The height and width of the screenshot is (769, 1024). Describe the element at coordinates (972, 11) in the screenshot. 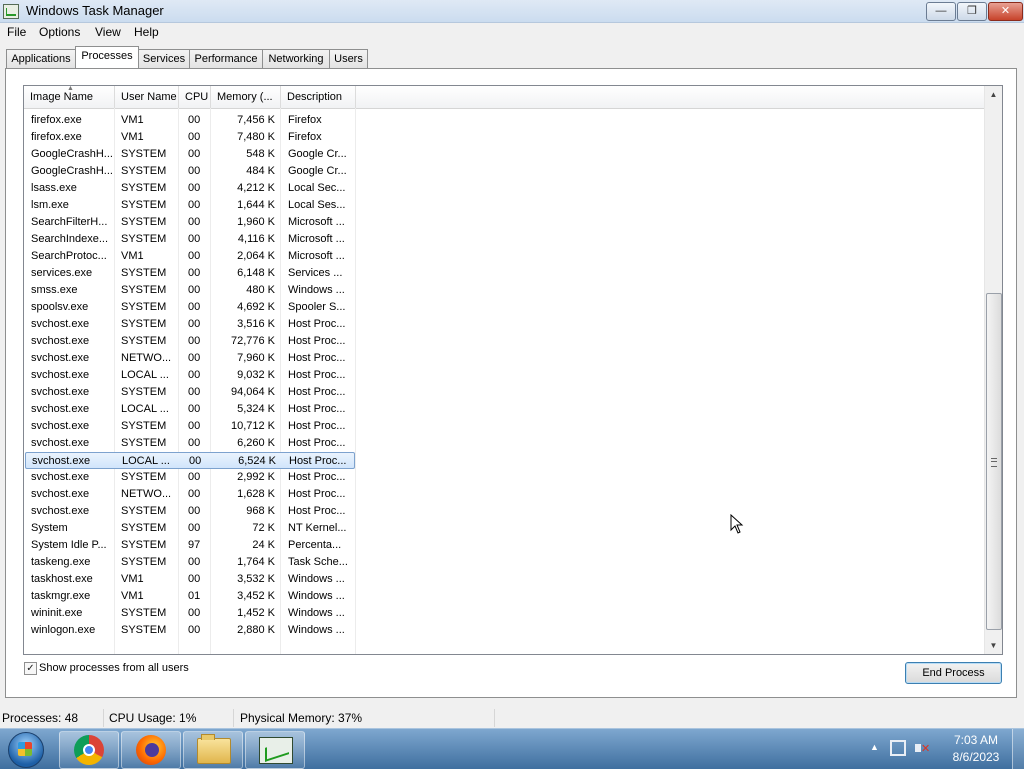

I see `maximize-button: ❐` at that location.